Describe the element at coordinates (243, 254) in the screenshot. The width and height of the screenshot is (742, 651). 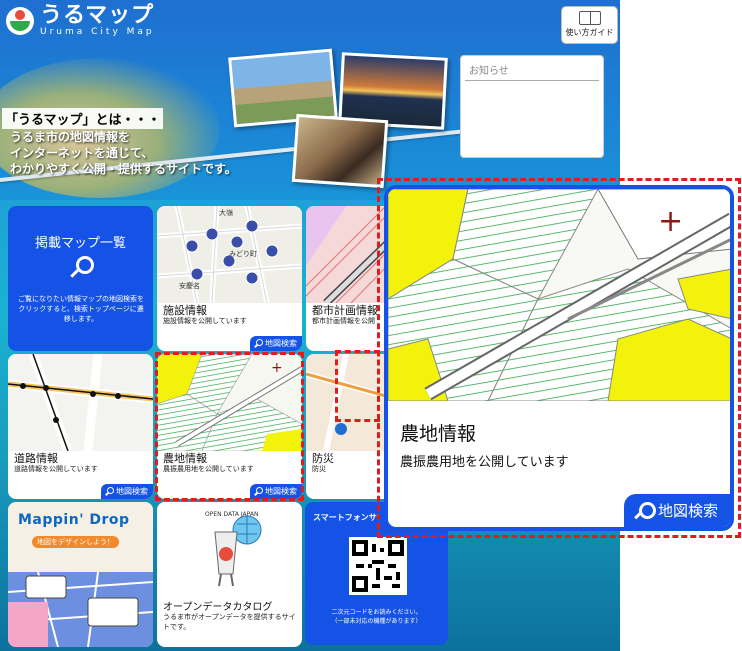
I see `place-label: みどり町` at that location.